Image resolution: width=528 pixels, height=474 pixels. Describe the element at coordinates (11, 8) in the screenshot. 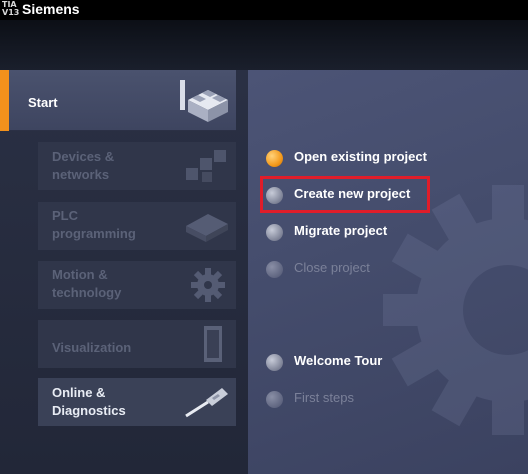

I see `tia-portal-logo-icon: TIA V13` at that location.